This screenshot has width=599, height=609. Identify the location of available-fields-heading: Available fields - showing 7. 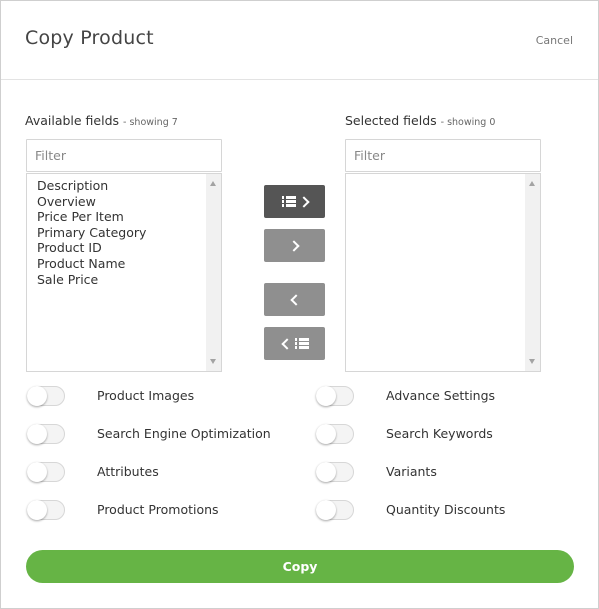
(101, 120).